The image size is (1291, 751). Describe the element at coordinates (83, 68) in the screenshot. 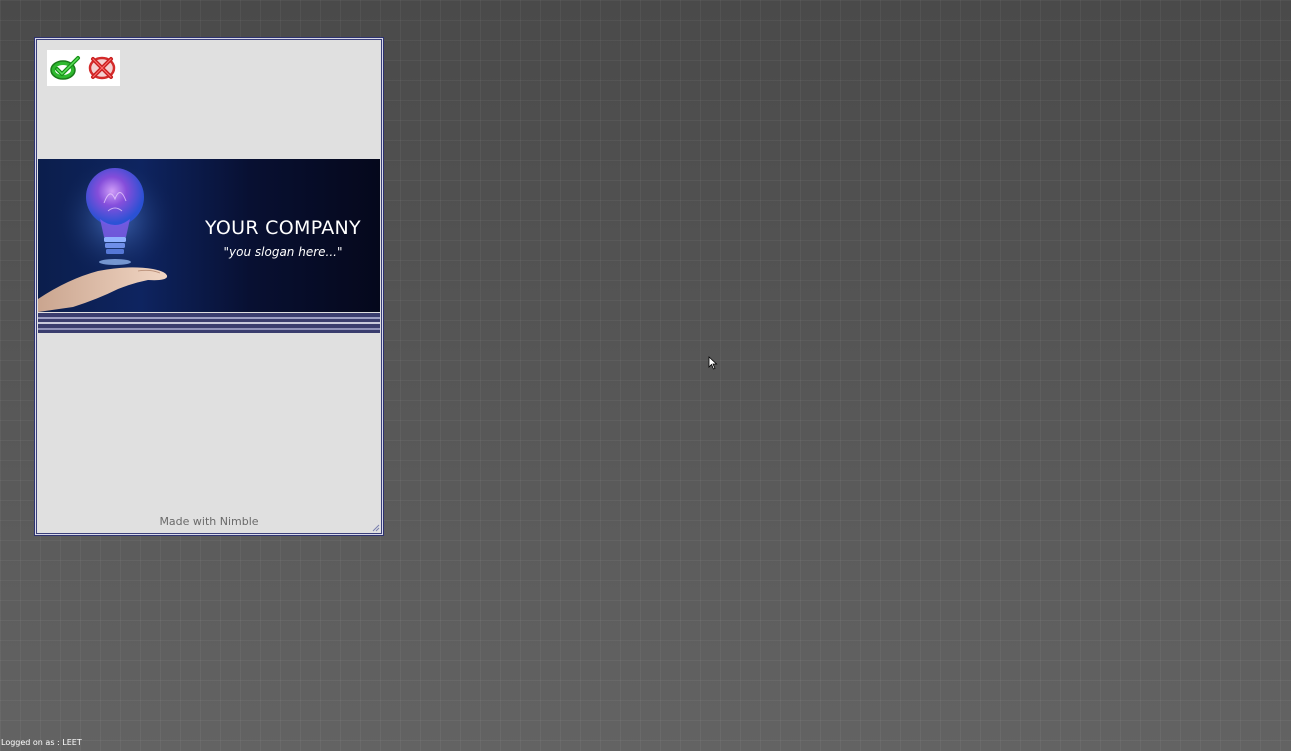

I see `window-toolbar` at that location.